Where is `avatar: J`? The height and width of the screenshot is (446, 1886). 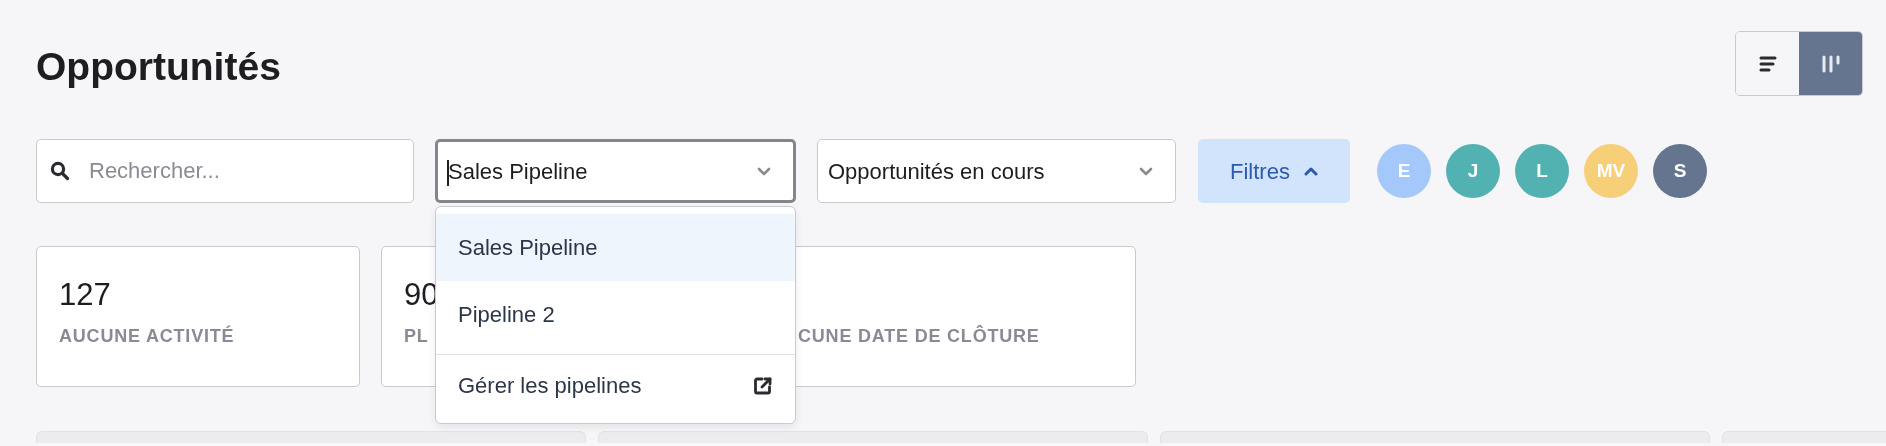 avatar: J is located at coordinates (1473, 171).